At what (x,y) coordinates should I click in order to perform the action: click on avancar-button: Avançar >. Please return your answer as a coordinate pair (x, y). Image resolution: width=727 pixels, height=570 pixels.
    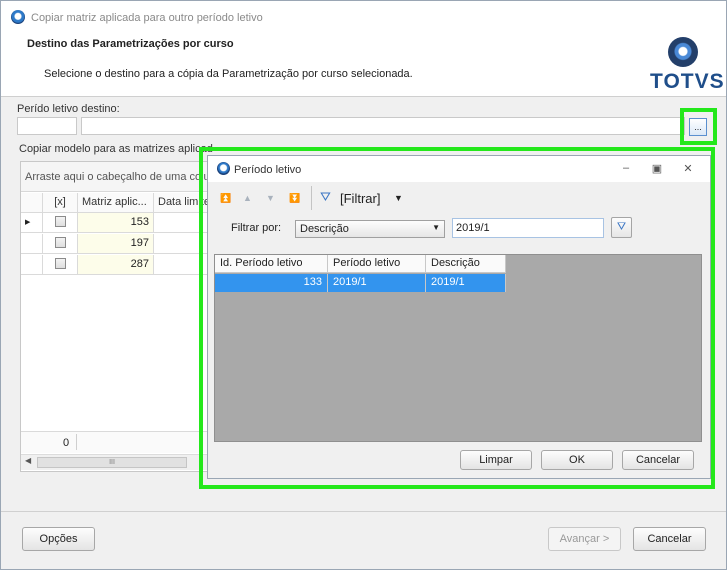
    Looking at the image, I should click on (584, 539).